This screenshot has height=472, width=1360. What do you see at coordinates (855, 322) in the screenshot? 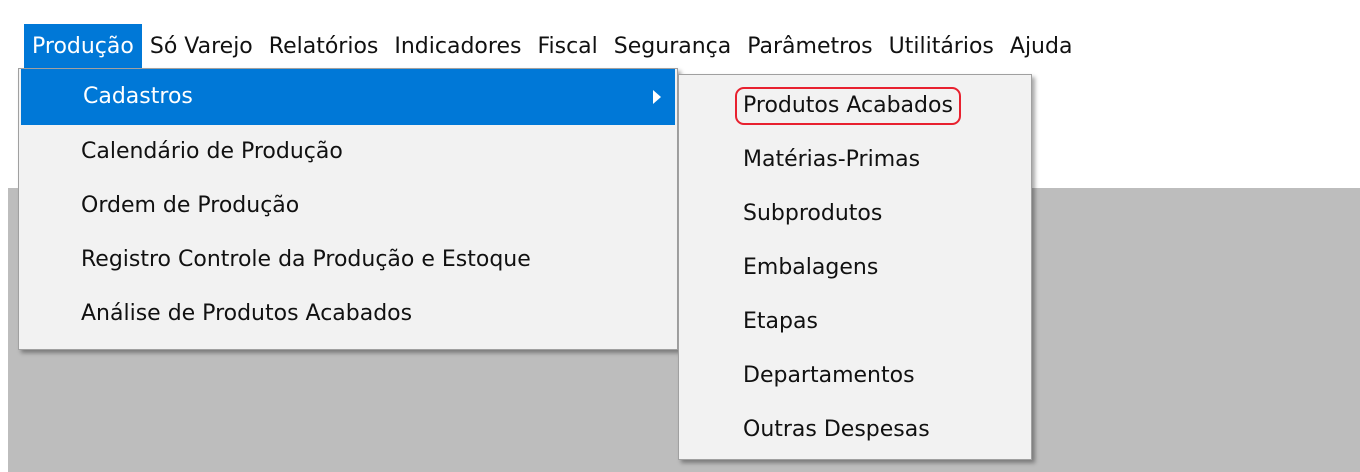
I see `submenu-item-etapas: Etapas` at bounding box center [855, 322].